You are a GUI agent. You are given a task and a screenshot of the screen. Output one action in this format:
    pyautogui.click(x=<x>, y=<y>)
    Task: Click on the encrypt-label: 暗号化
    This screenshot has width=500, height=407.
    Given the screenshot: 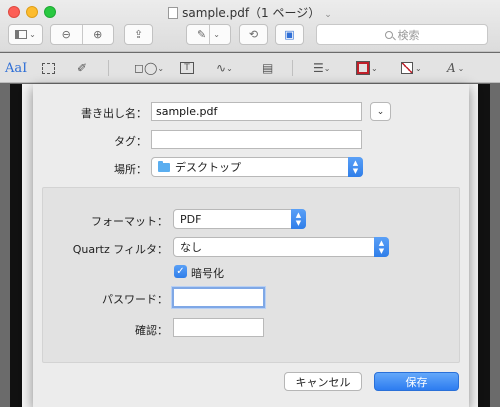 What is the action you would take?
    pyautogui.click(x=207, y=273)
    